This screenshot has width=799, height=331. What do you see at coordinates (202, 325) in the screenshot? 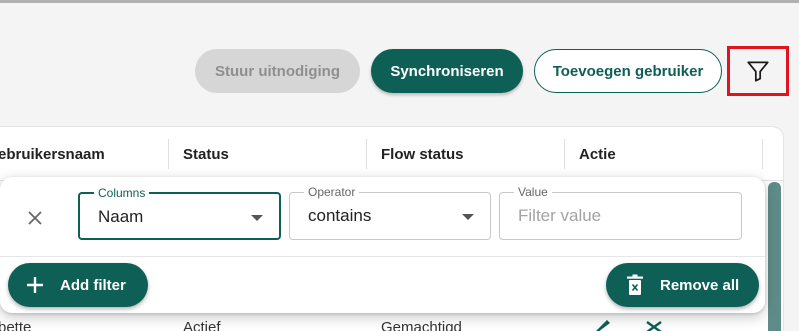
I see `row-status: Actief` at bounding box center [202, 325].